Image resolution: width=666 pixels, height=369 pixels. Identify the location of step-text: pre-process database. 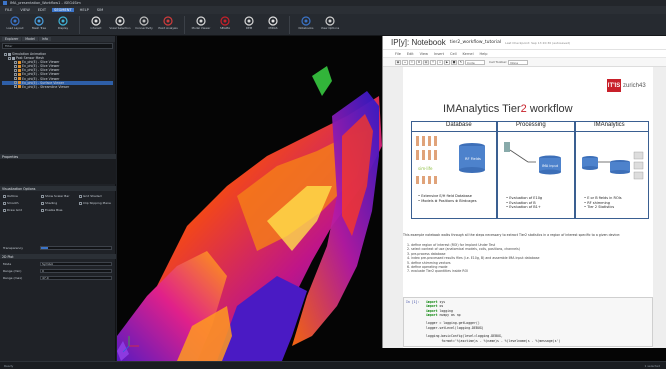
(428, 253).